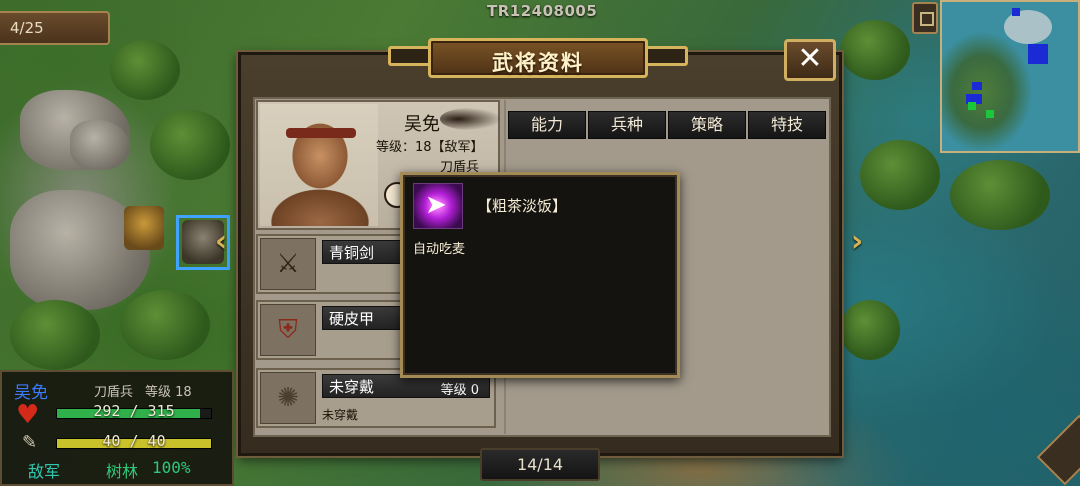  I want to click on close-icon: ✕, so click(810, 58).